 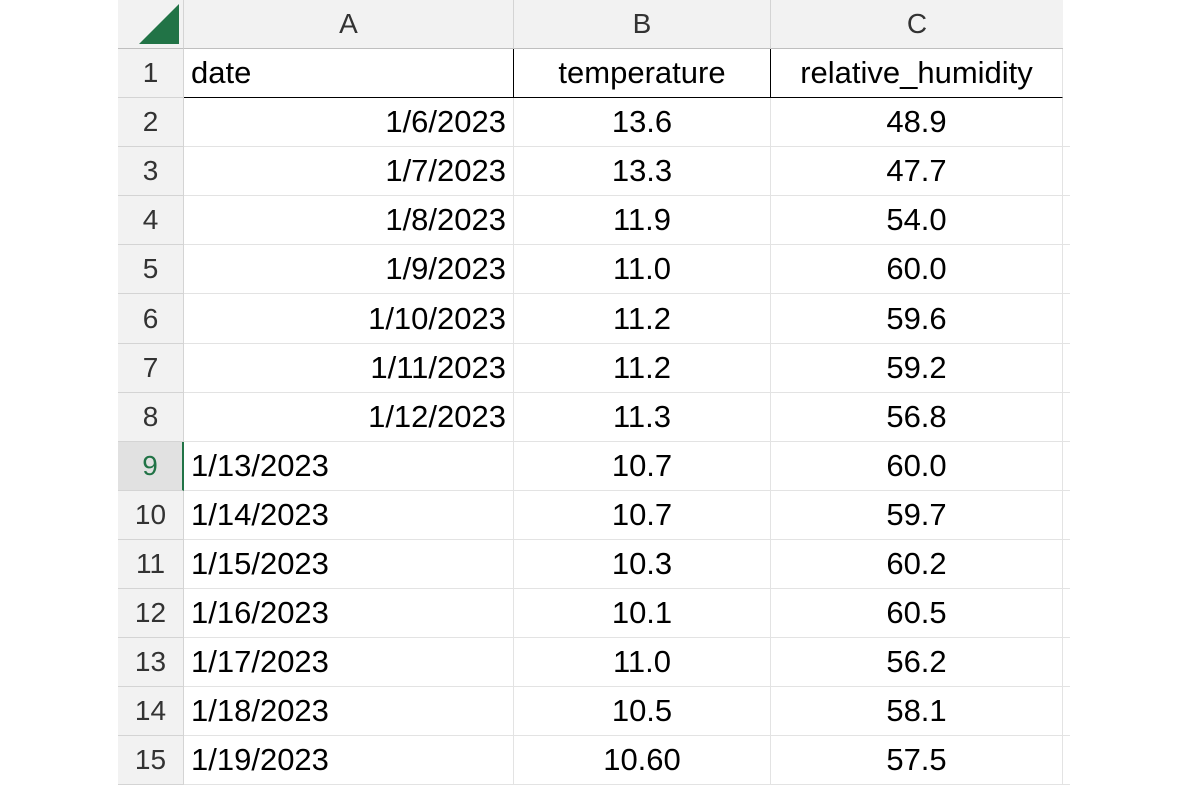 What do you see at coordinates (151, 466) in the screenshot?
I see `row-header: 9` at bounding box center [151, 466].